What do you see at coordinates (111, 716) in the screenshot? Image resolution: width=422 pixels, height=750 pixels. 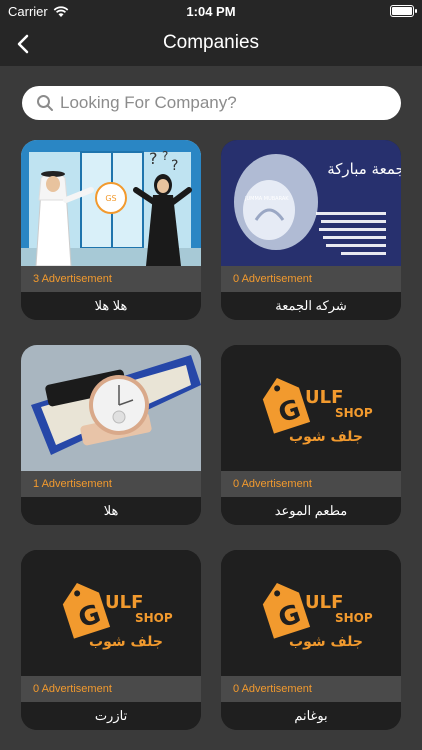 I see `company-name: تازرت` at bounding box center [111, 716].